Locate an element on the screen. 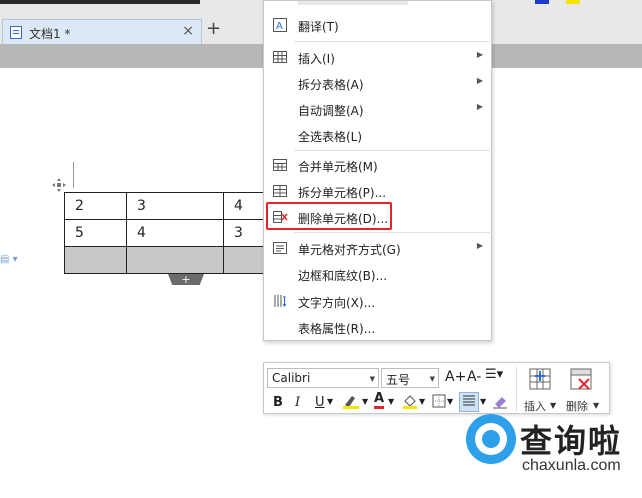 The image size is (642, 498). document-tab: 文档1 * × is located at coordinates (102, 31).